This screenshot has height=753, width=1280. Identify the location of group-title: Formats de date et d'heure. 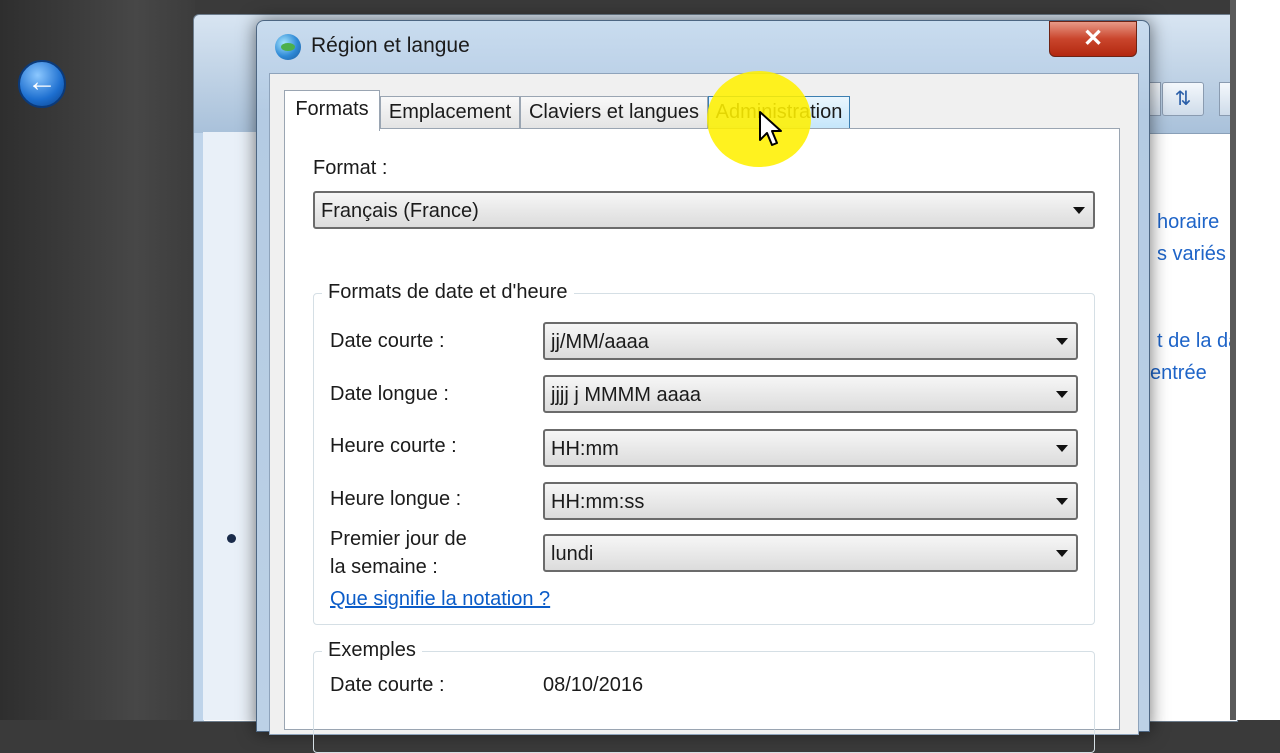
(448, 292).